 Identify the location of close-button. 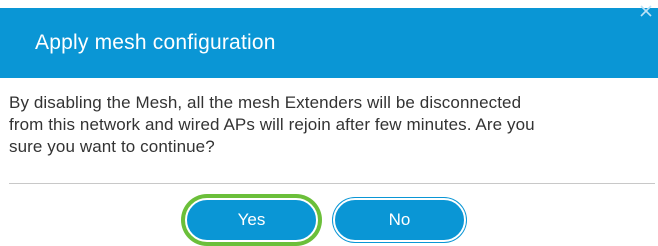
(646, 11).